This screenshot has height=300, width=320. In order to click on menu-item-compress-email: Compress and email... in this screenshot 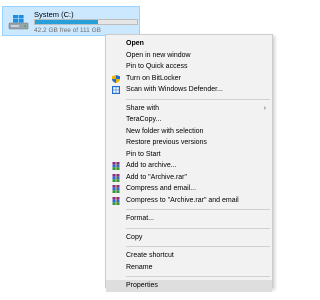, I will do `click(189, 189)`.